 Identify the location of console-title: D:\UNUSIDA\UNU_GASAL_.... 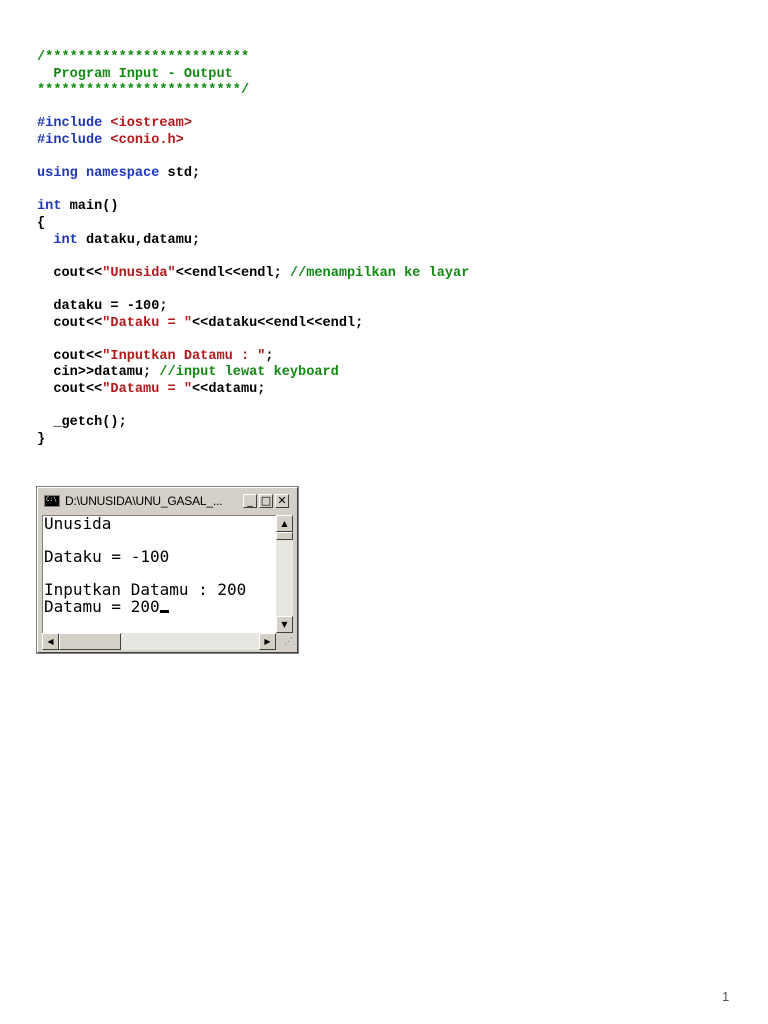
(144, 501).